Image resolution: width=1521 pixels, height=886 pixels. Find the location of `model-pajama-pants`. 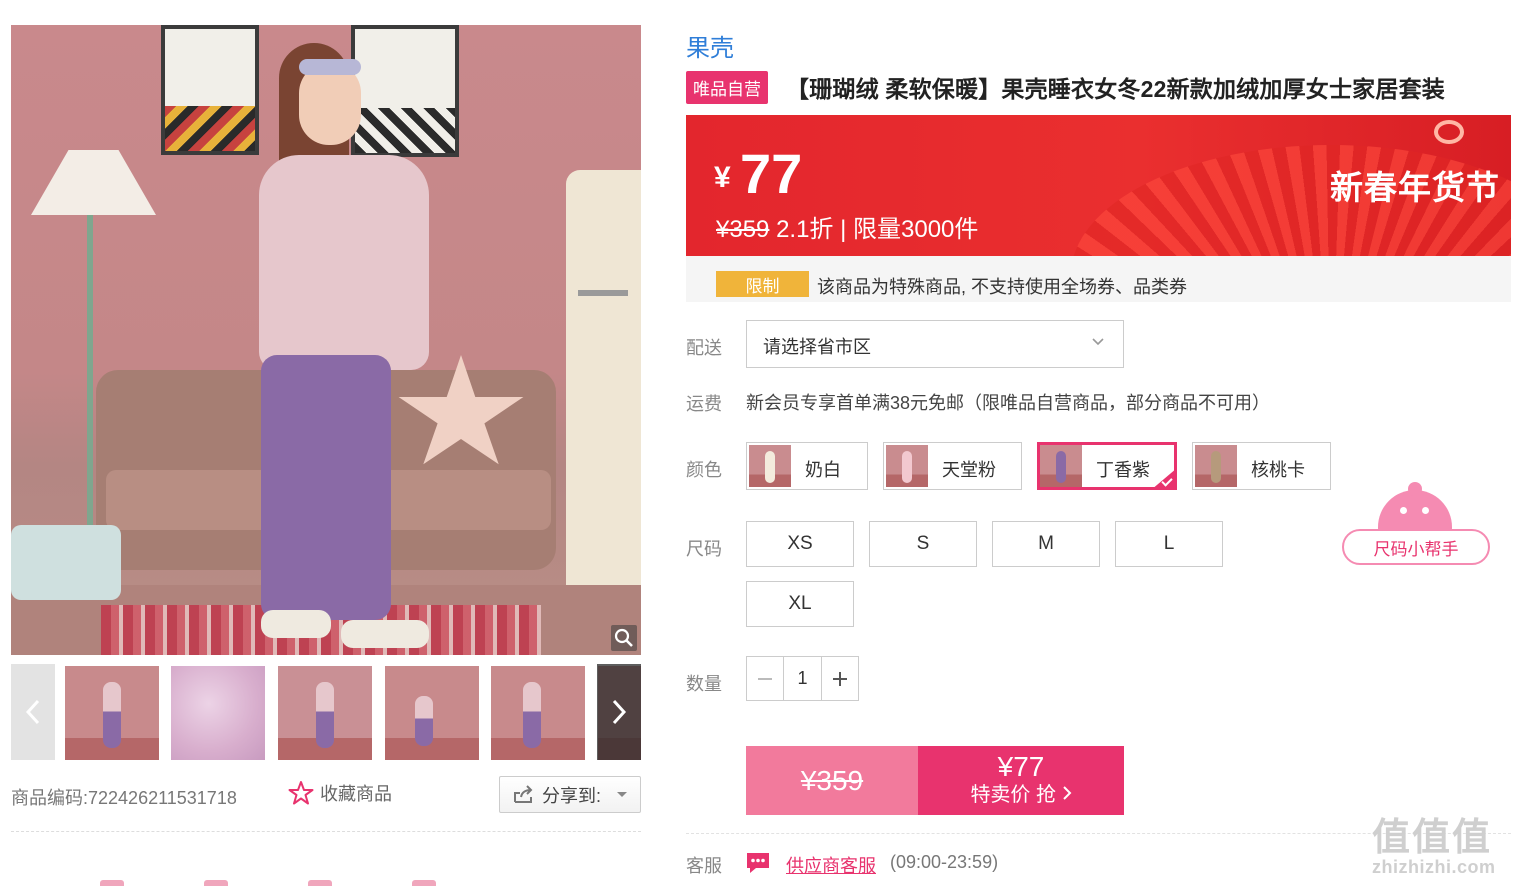

model-pajama-pants is located at coordinates (326, 487).